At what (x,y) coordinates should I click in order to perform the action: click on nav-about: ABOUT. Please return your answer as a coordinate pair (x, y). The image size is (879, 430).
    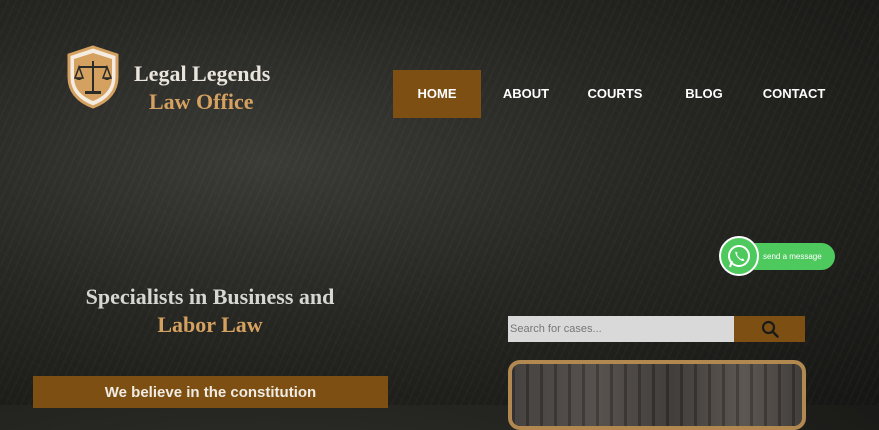
    Looking at the image, I should click on (526, 94).